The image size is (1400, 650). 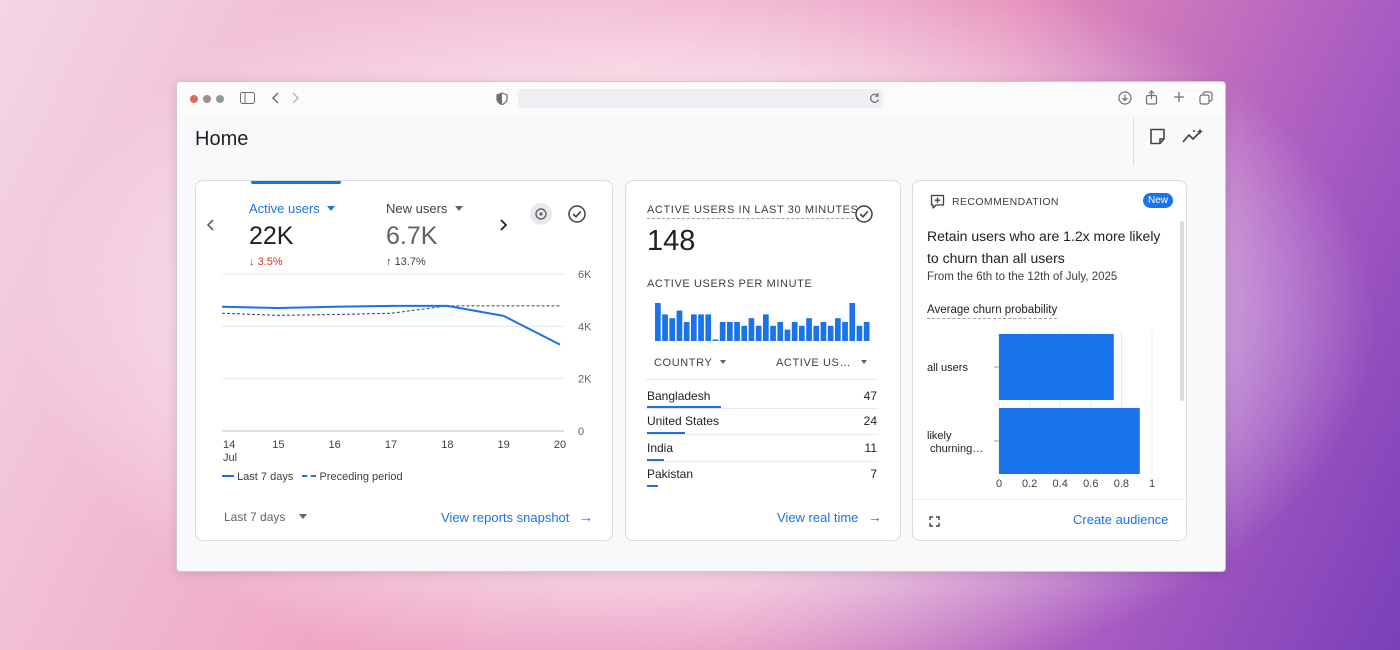 What do you see at coordinates (247, 99) in the screenshot?
I see `sidebar-toggle-icon` at bounding box center [247, 99].